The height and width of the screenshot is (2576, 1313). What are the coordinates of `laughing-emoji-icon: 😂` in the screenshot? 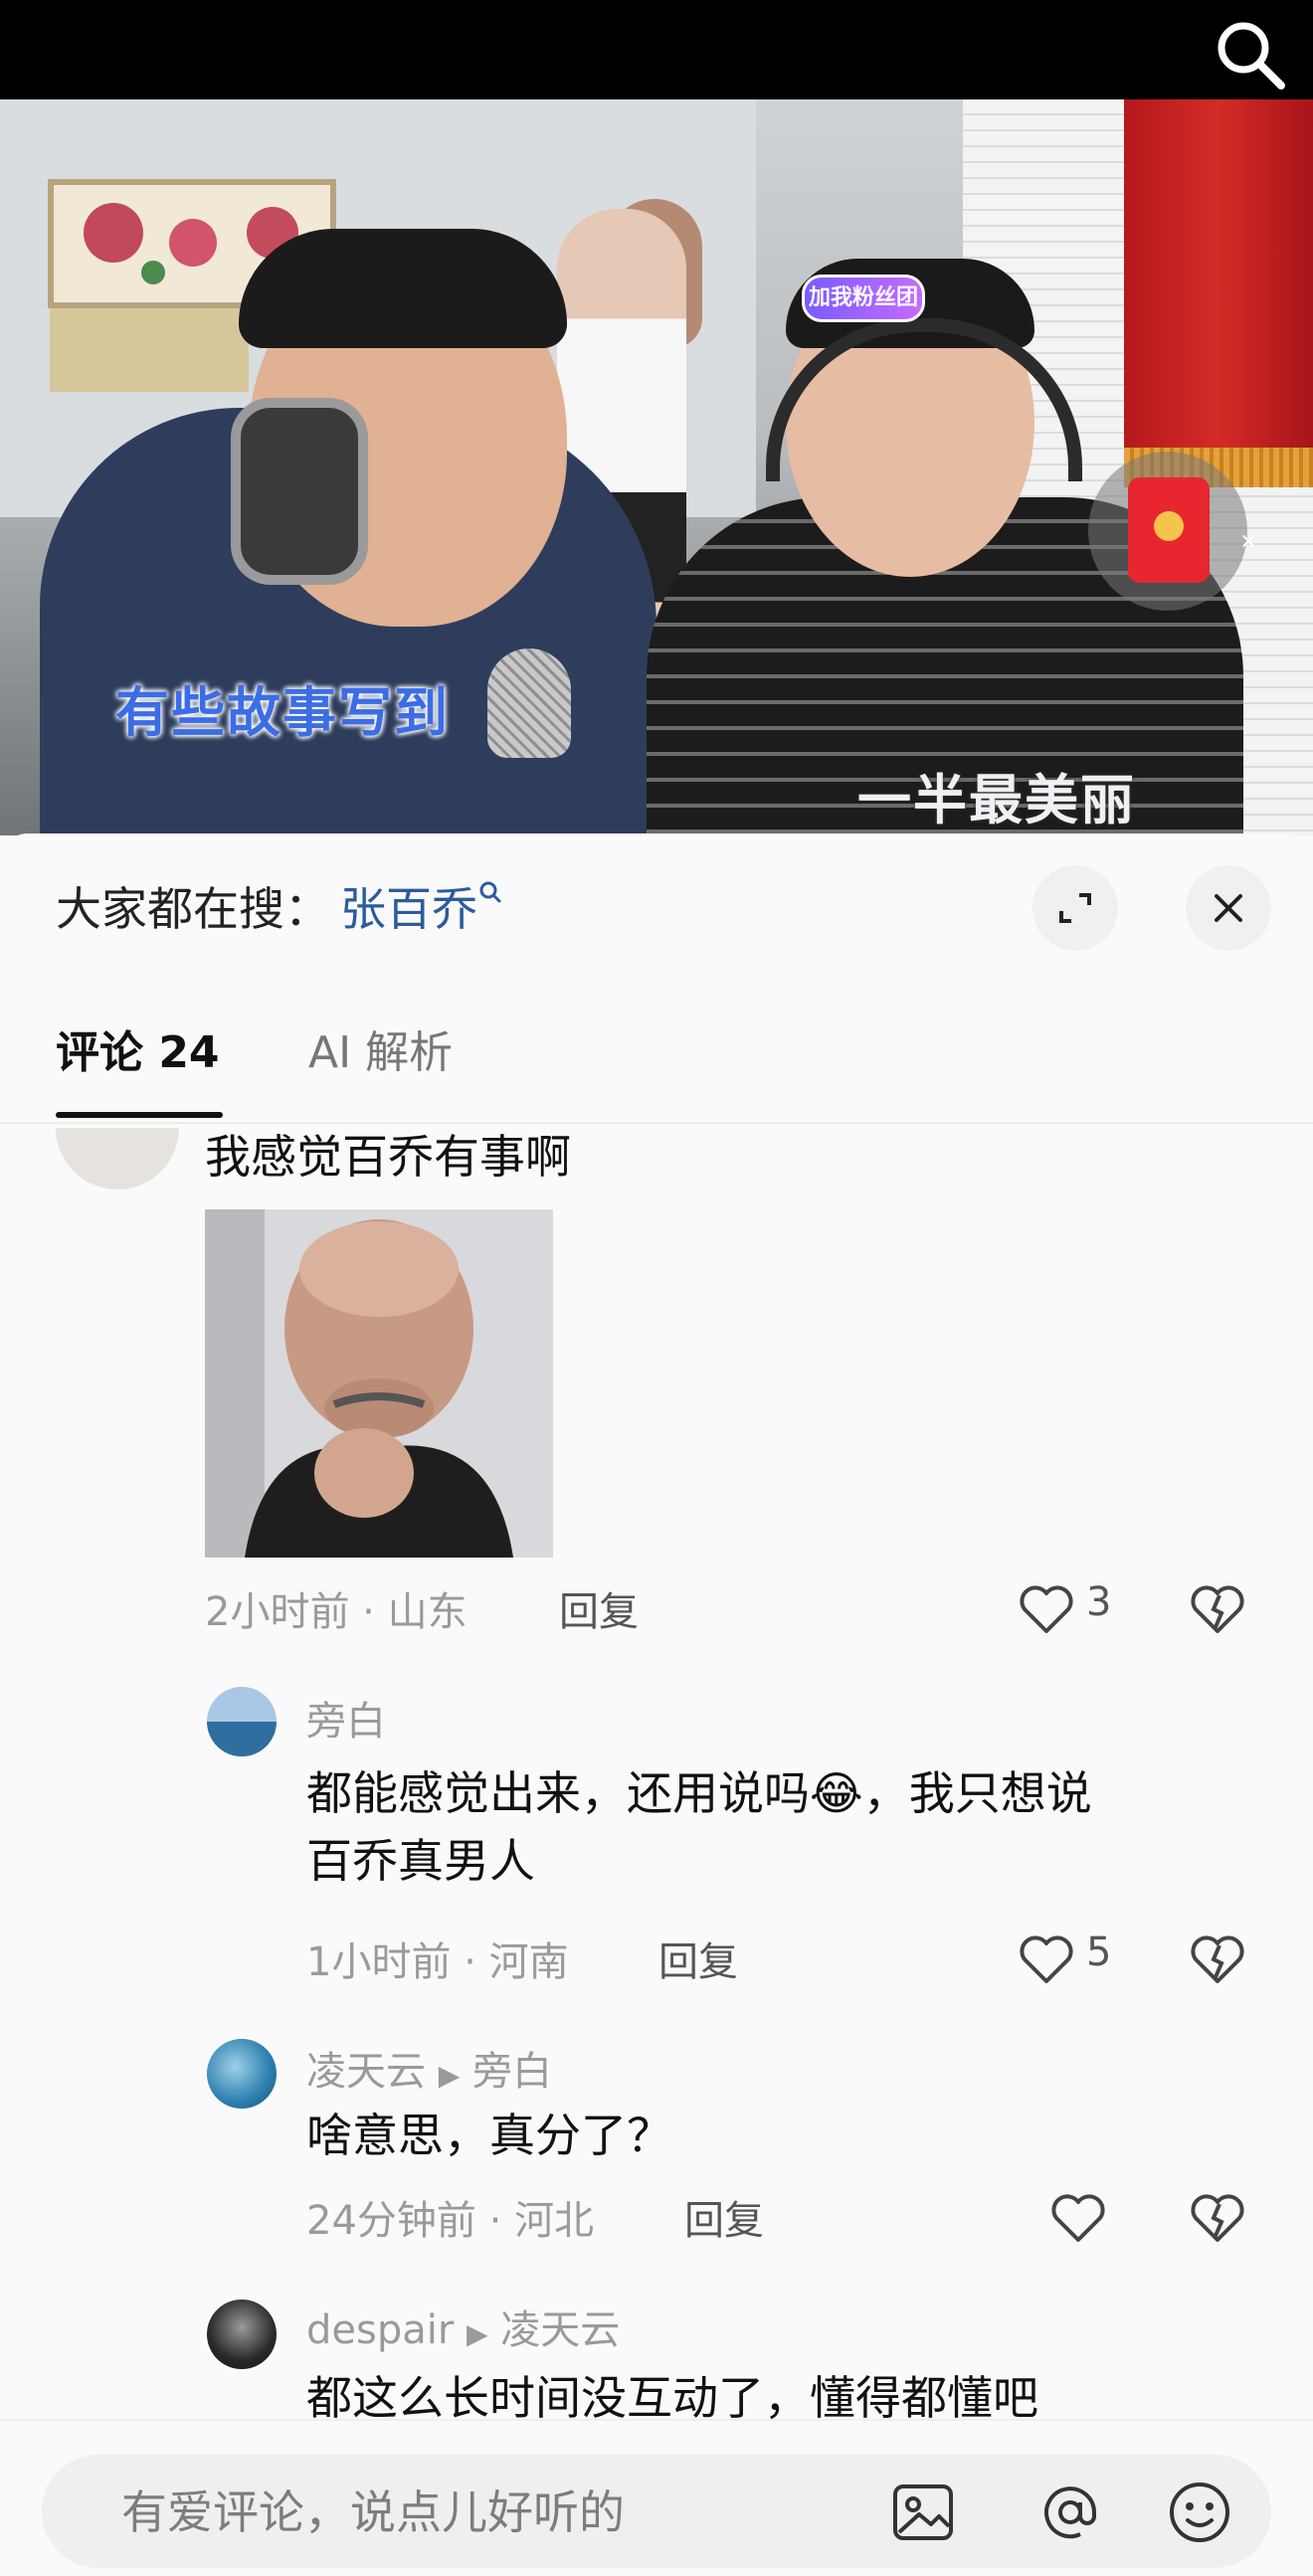 It's located at (837, 1793).